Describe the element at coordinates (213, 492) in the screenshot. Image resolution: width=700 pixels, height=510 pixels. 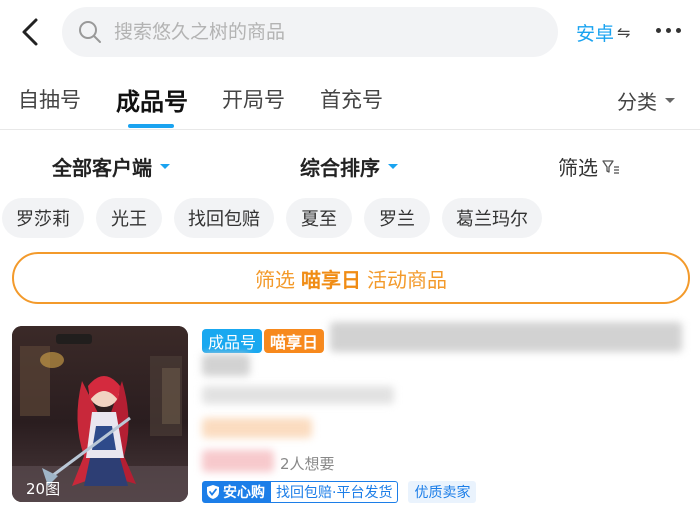
I see `shield-check-icon` at that location.